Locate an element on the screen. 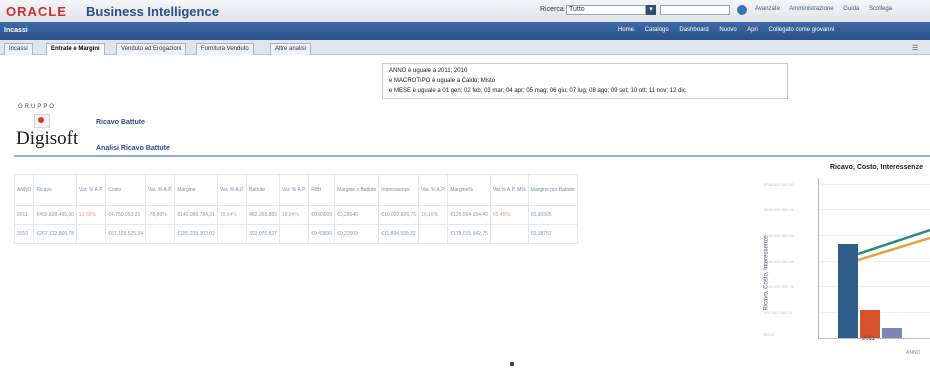 Image resolution: width=930 pixels, height=374 pixels. nav-catalogo: Catalogo is located at coordinates (657, 30).